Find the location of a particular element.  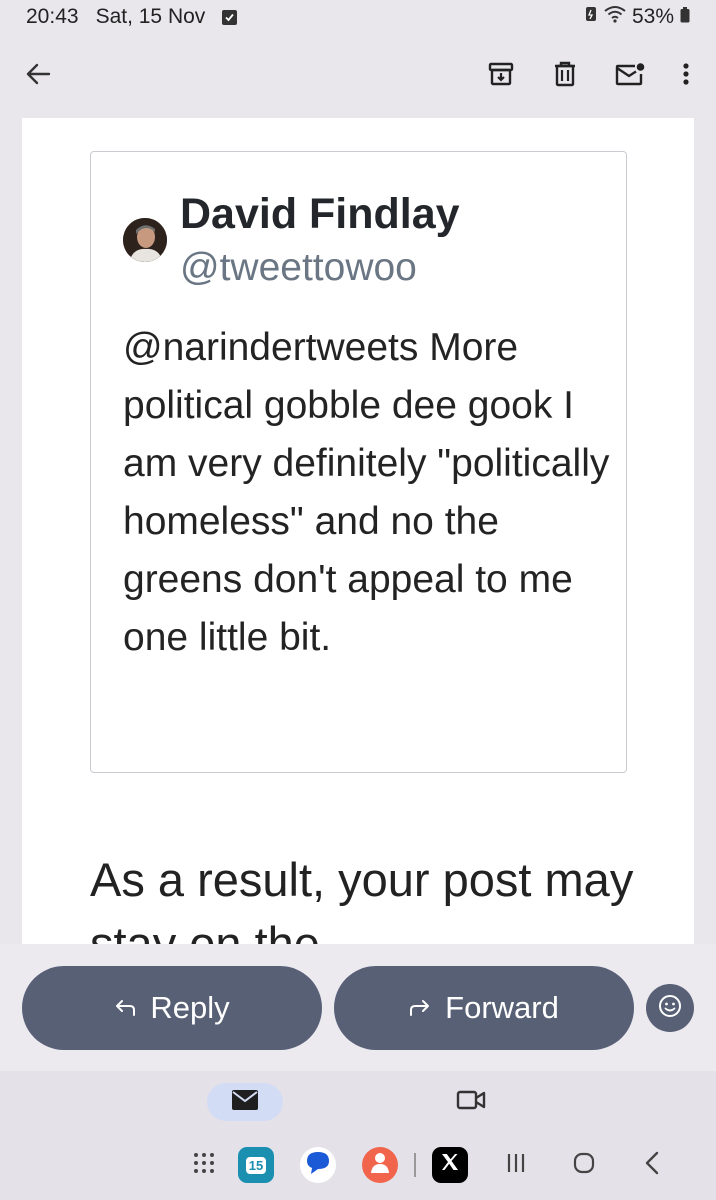

emoji-reaction-button is located at coordinates (670, 1008).